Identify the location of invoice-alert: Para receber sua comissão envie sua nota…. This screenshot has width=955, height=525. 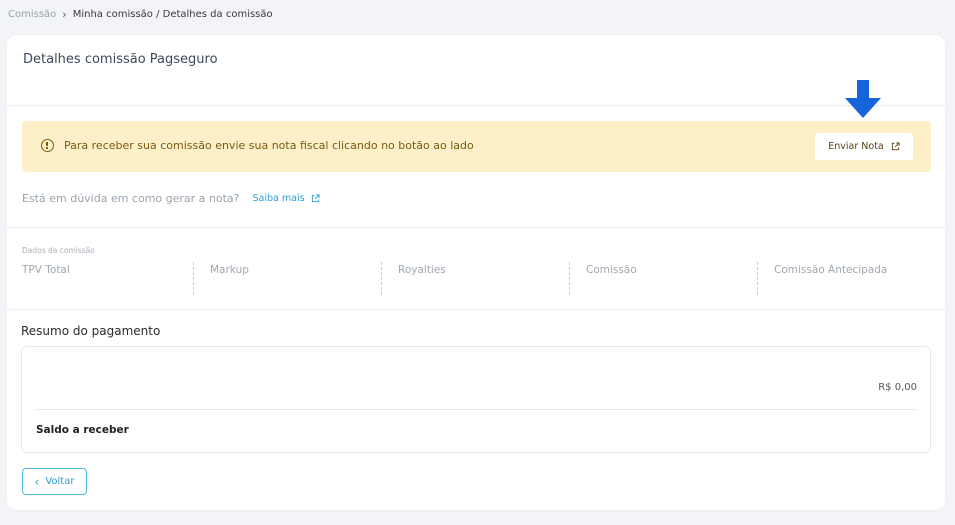
(476, 146).